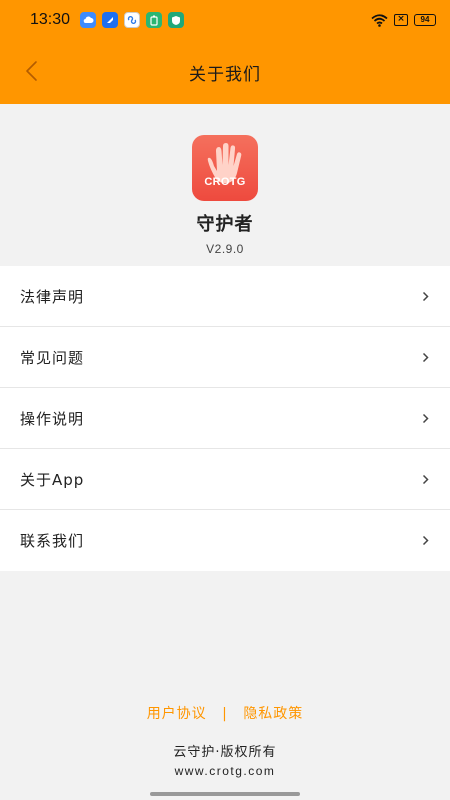  What do you see at coordinates (52, 296) in the screenshot?
I see `menu-item-label: 法律声明` at bounding box center [52, 296].